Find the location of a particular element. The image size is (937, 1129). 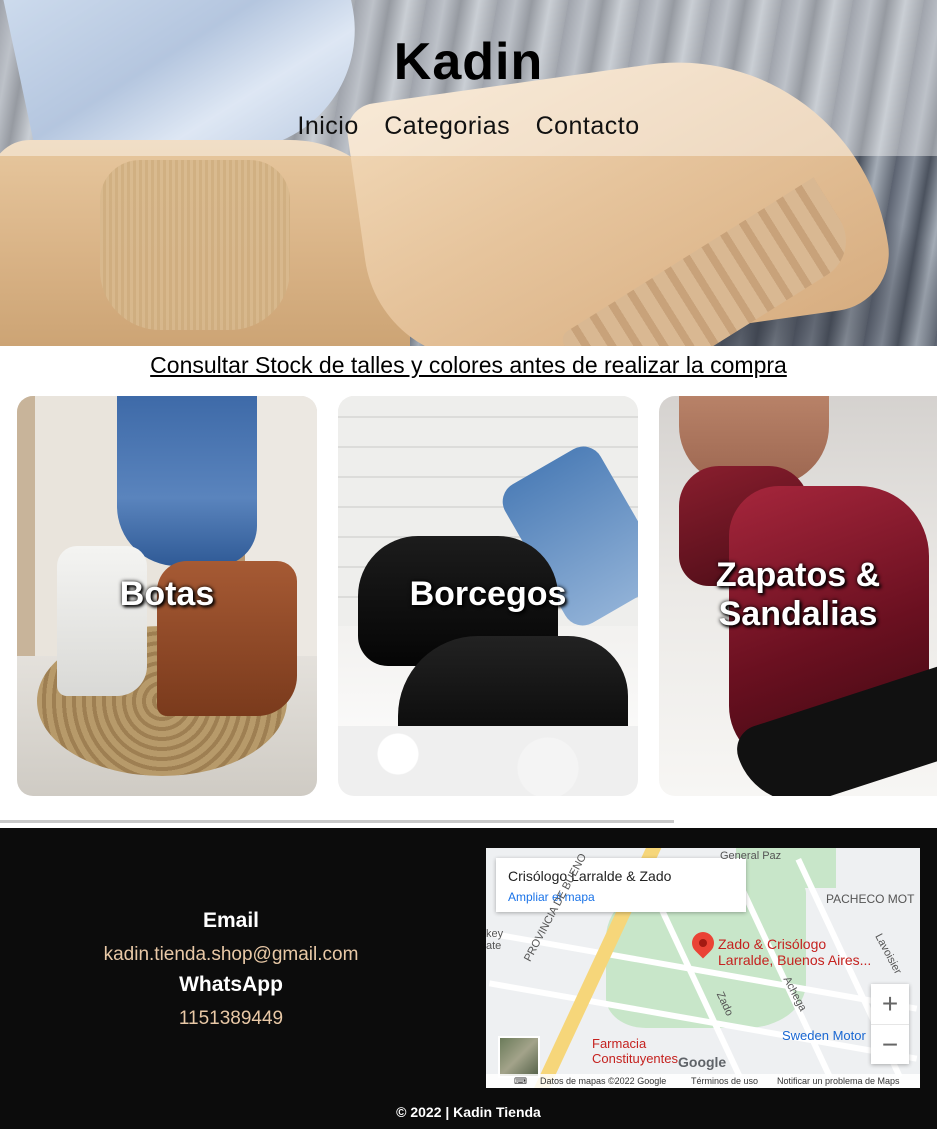

category-label: Borcegos is located at coordinates (488, 594).